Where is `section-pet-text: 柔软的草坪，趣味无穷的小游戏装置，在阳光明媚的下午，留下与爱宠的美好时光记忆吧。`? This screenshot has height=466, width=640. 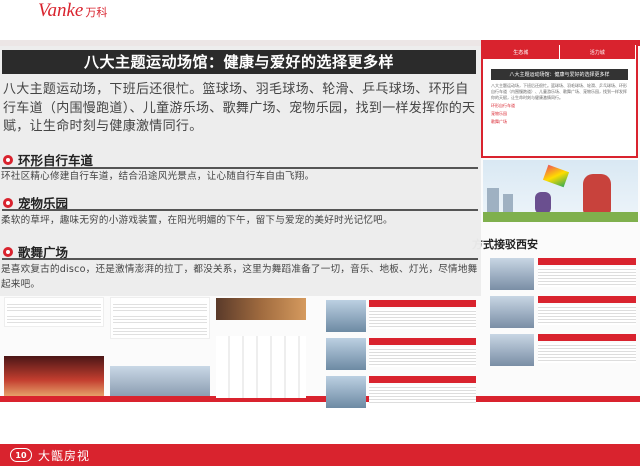 section-pet-text: 柔软的草坪，趣味无穷的小游戏装置，在阳光明媚的下午，留下与爱宠的美好时光记忆吧。 is located at coordinates (197, 220).